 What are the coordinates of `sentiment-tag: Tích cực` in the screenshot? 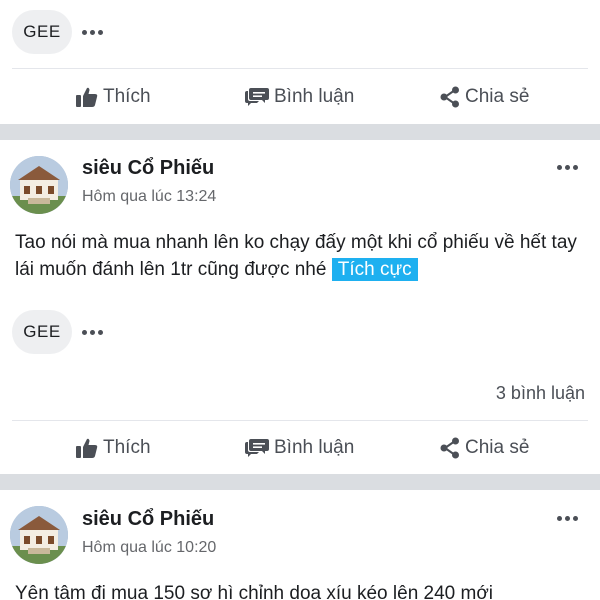 It's located at (374, 269).